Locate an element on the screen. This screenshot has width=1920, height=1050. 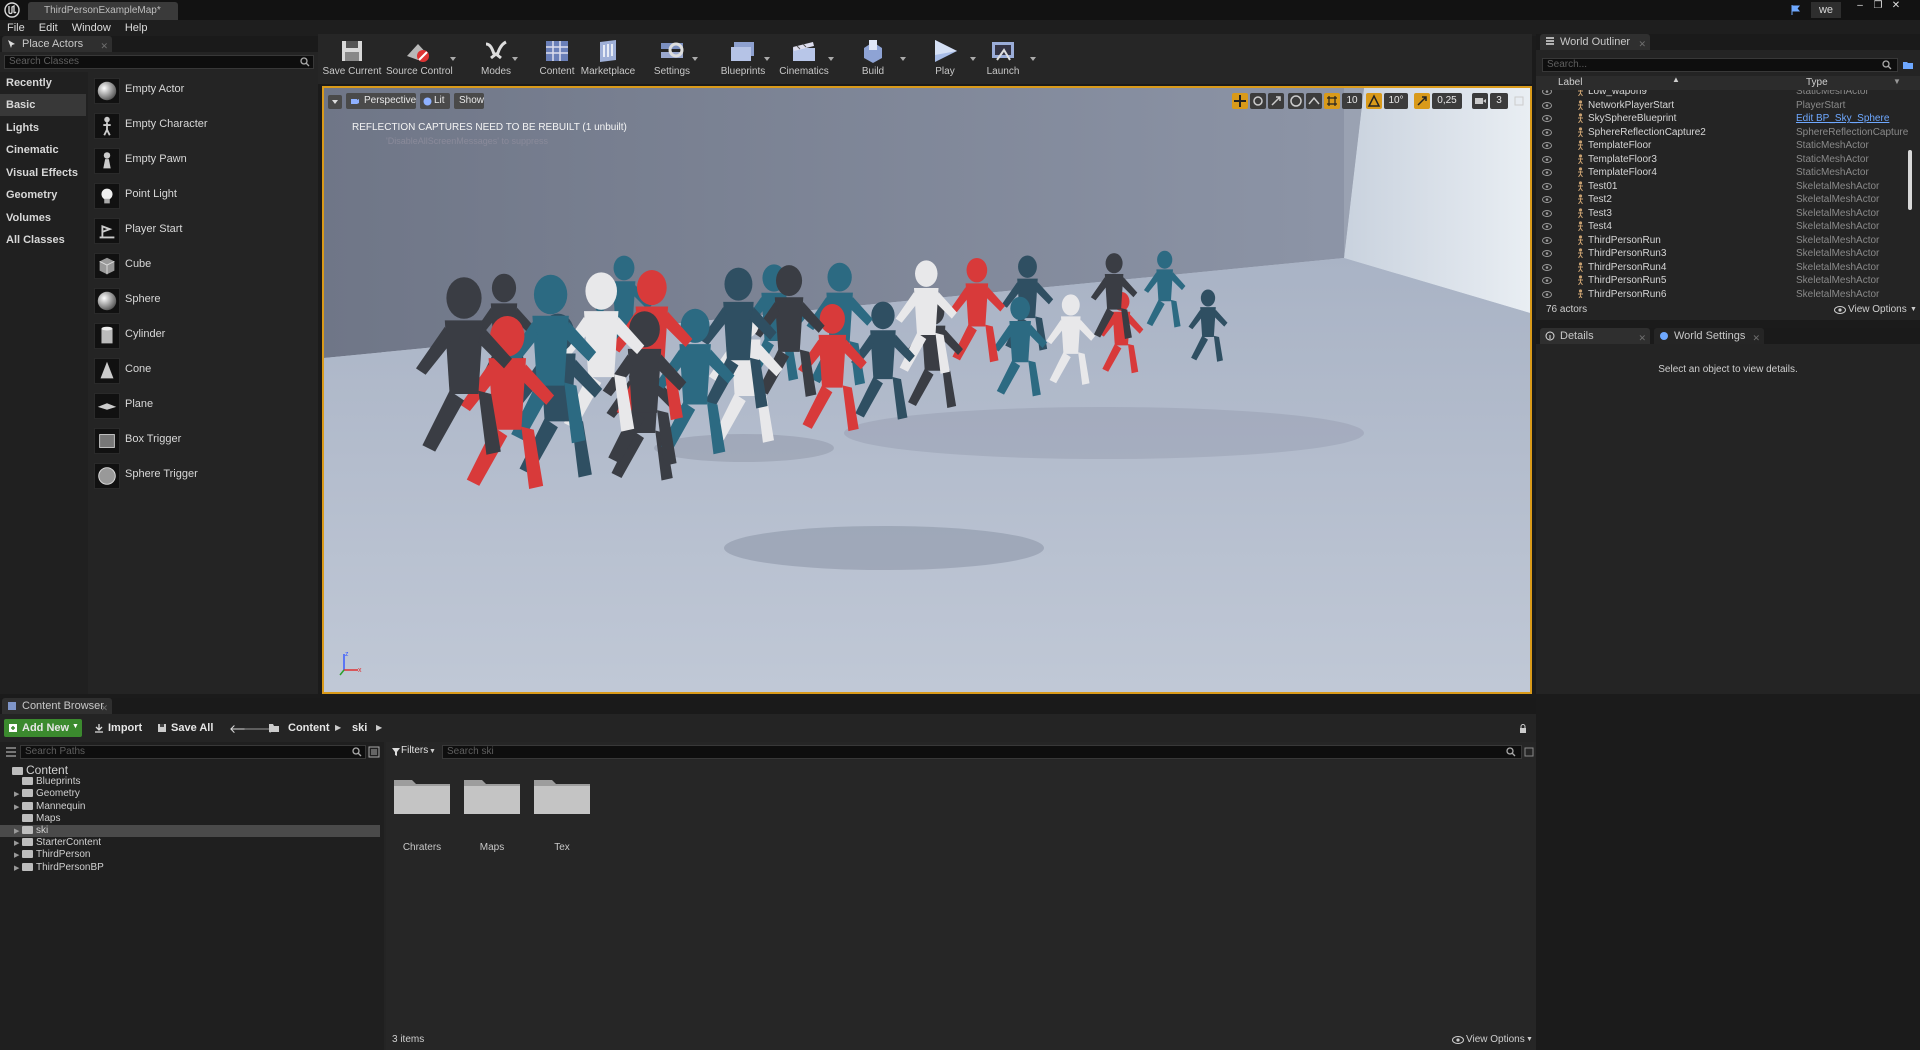
show-button: Show is located at coordinates (469, 101).